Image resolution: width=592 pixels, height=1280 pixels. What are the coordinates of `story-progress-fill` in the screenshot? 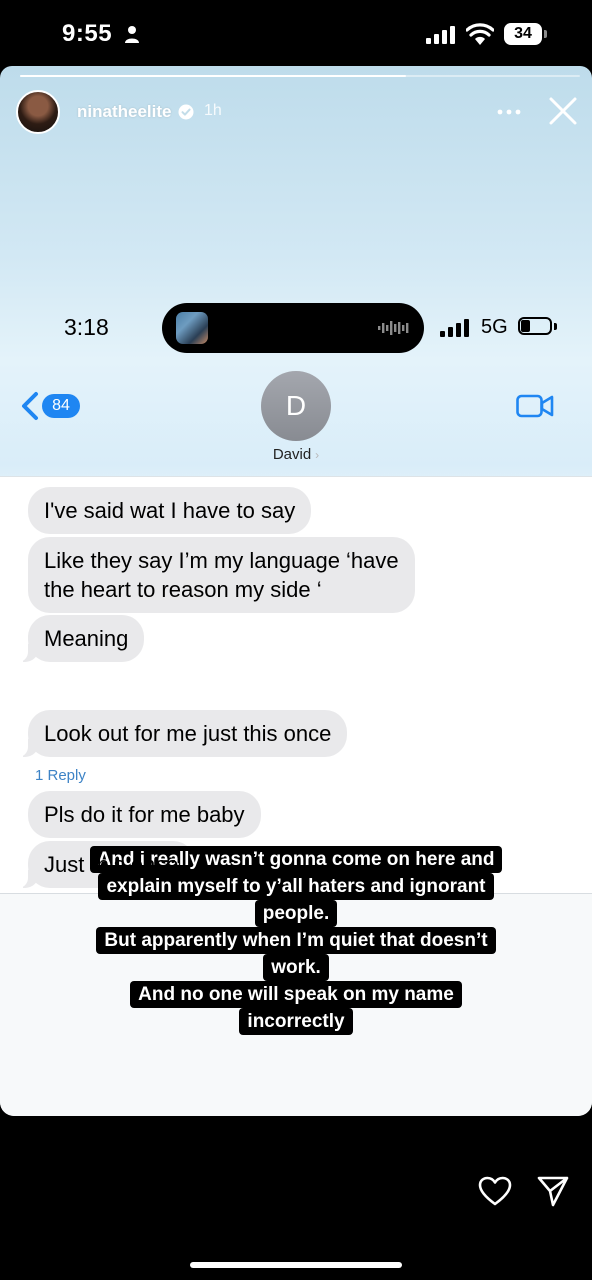 It's located at (213, 76).